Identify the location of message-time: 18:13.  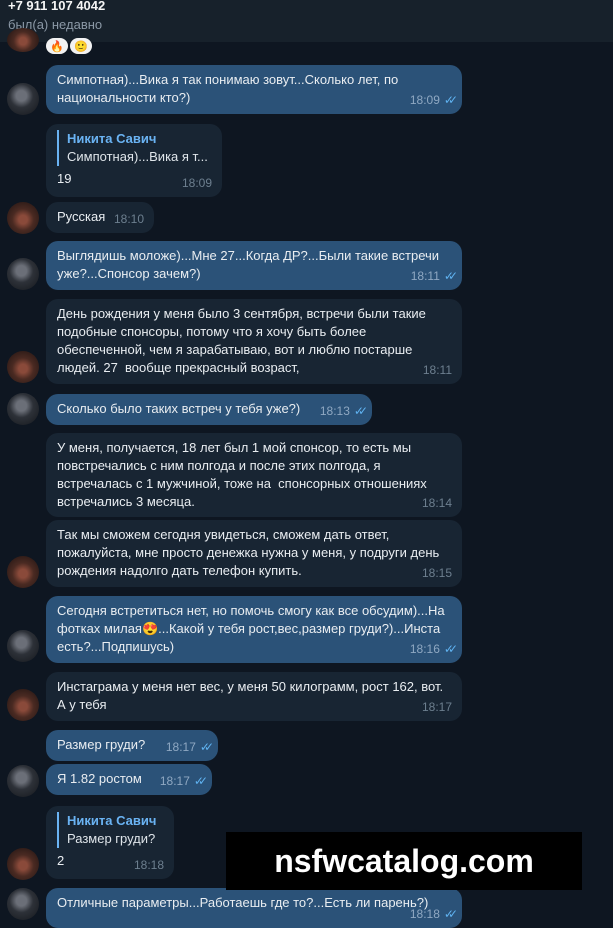
(334, 411).